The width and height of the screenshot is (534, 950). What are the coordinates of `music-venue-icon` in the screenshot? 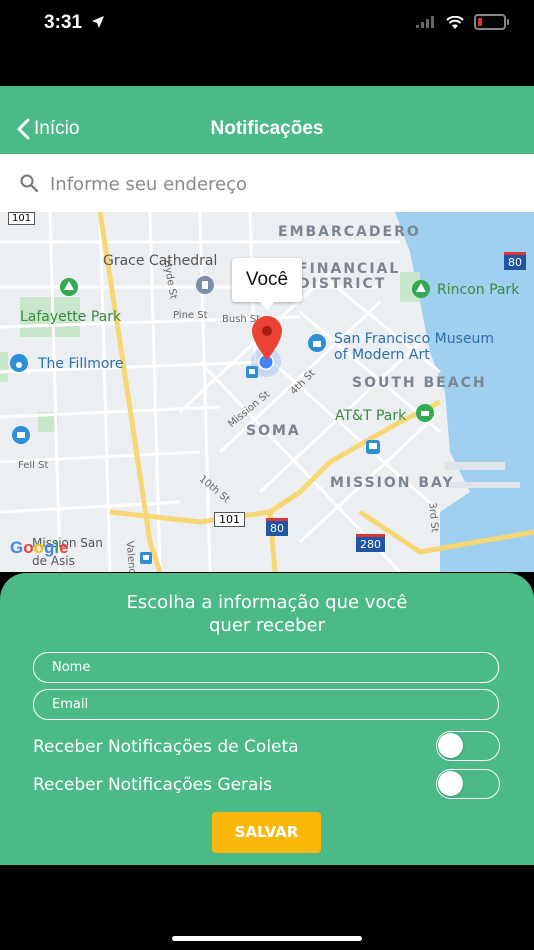 It's located at (19, 363).